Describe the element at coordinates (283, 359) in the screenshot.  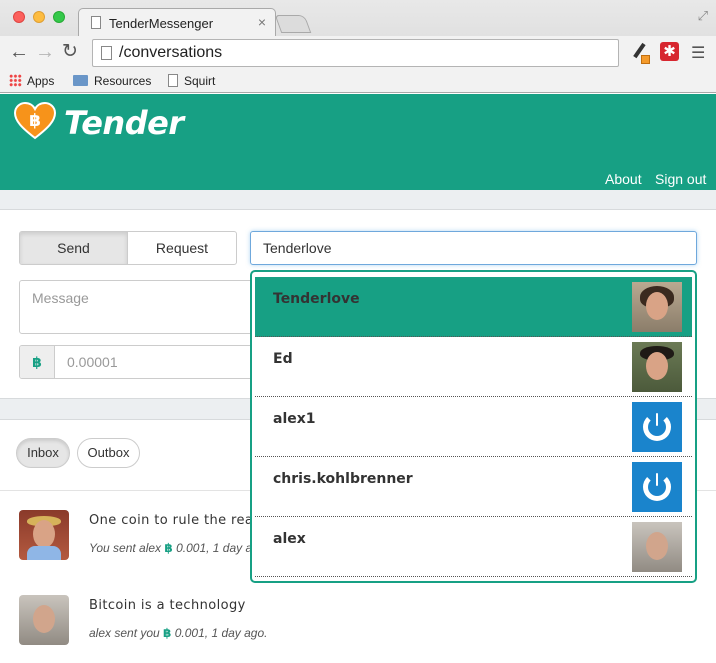
I see `suggestion-name: Ed` at that location.